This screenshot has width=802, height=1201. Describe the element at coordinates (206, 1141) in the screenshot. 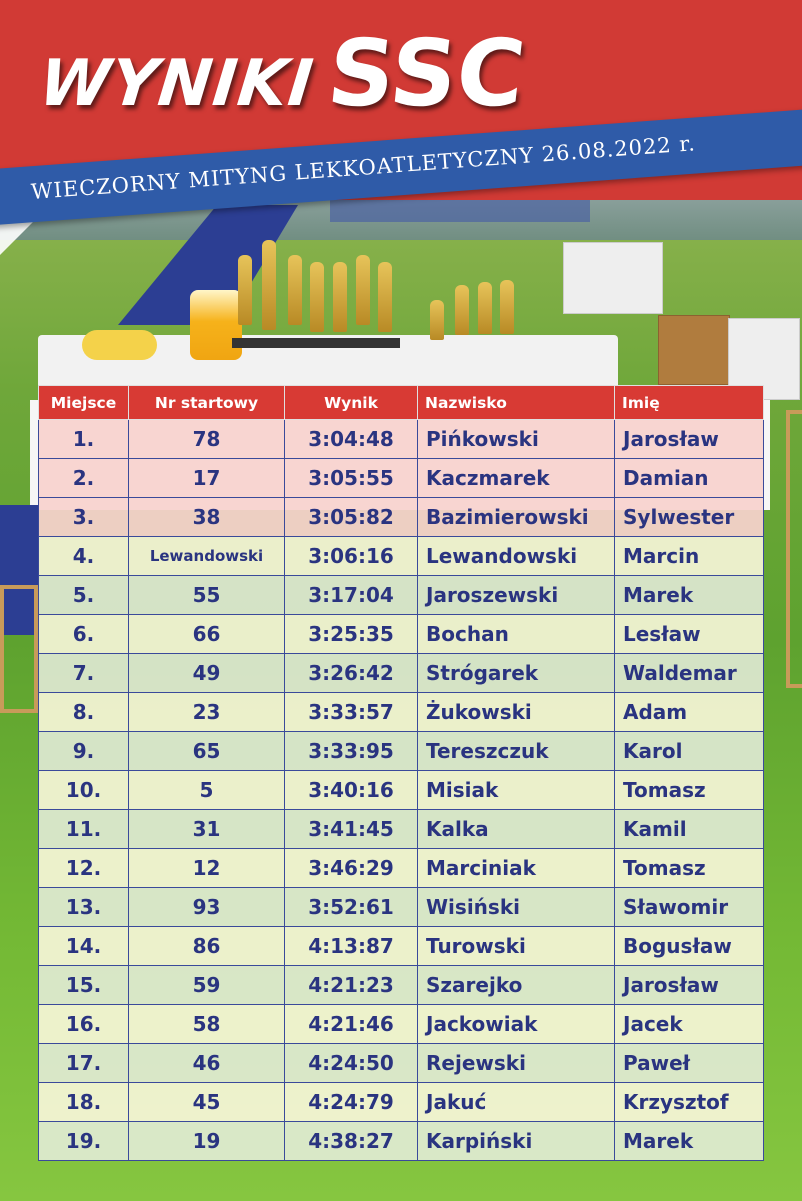

I see `cell-bib: 19` at that location.